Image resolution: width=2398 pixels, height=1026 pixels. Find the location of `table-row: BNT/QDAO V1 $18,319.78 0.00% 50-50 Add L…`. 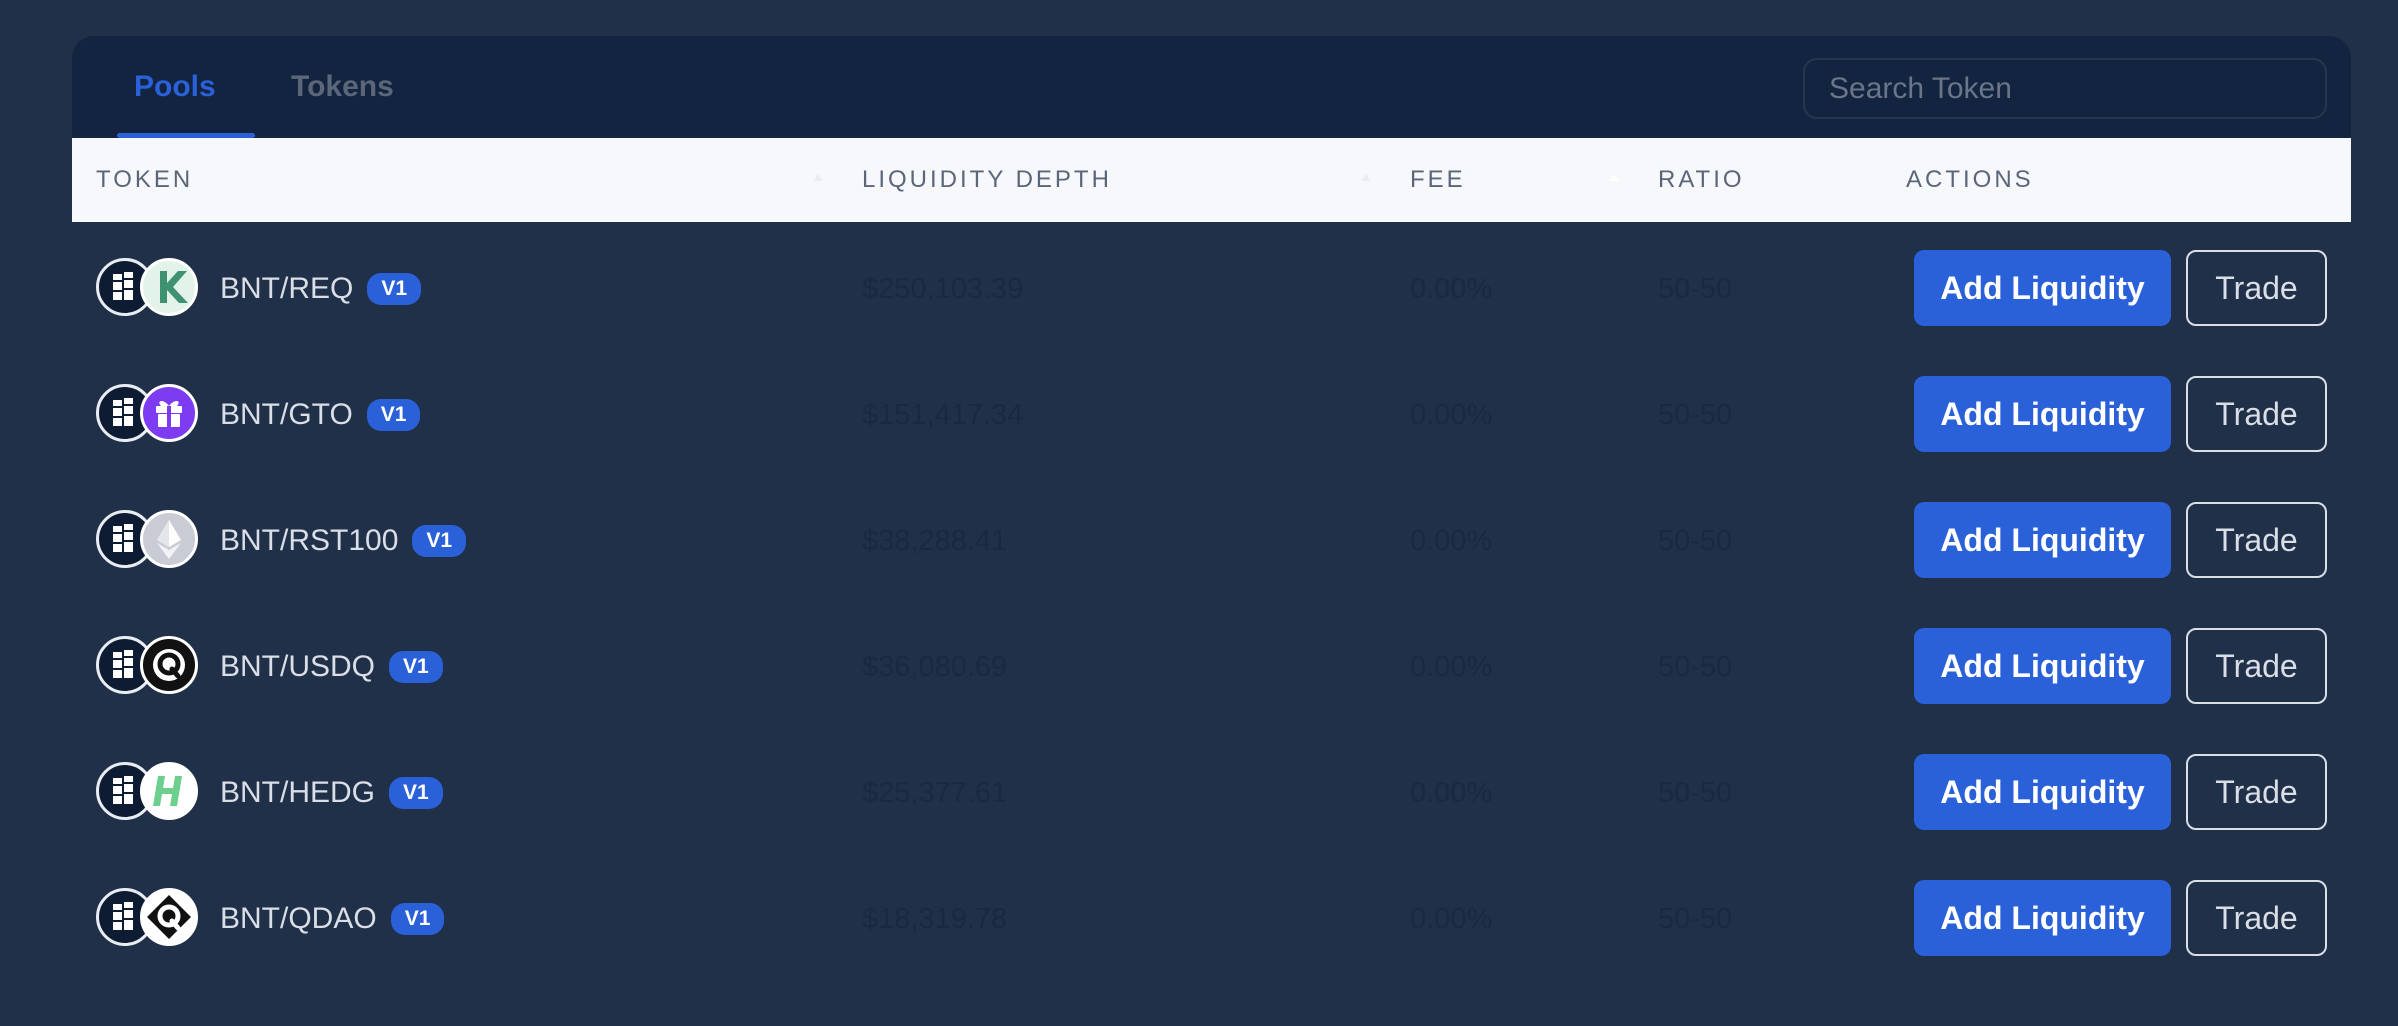

table-row: BNT/QDAO V1 $18,319.78 0.00% 50-50 Add L… is located at coordinates (1211, 919).